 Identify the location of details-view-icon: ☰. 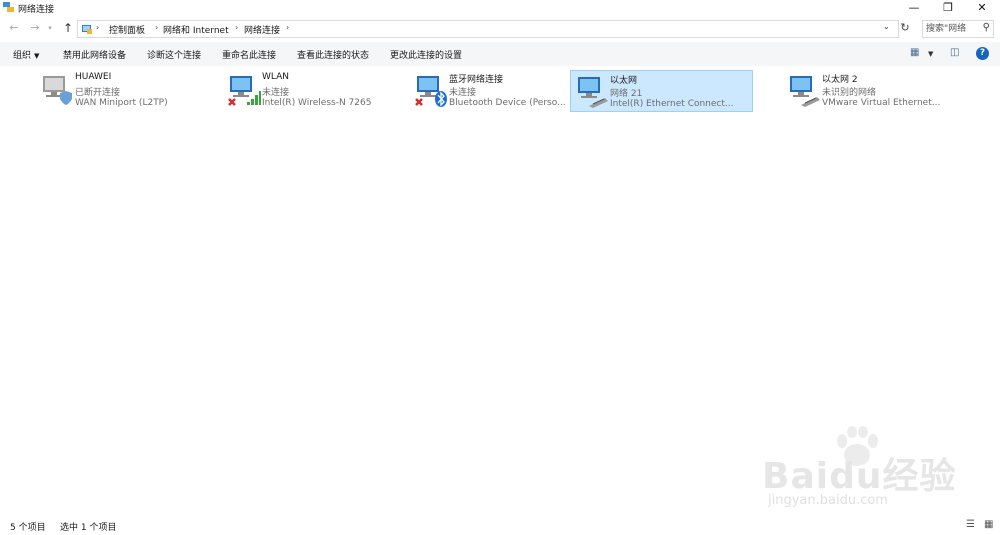
(970, 524).